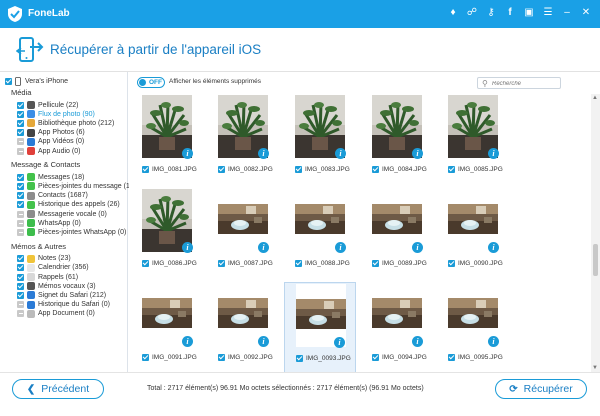  What do you see at coordinates (397, 140) in the screenshot?
I see `photo-cell: i IMG_0084.JPG` at bounding box center [397, 140].